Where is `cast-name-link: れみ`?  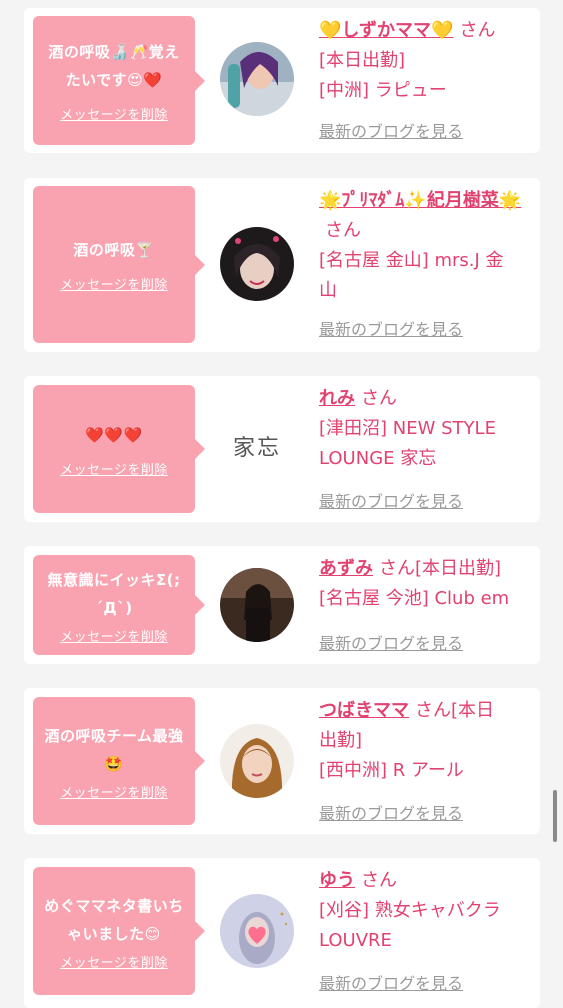 cast-name-link: れみ is located at coordinates (337, 398).